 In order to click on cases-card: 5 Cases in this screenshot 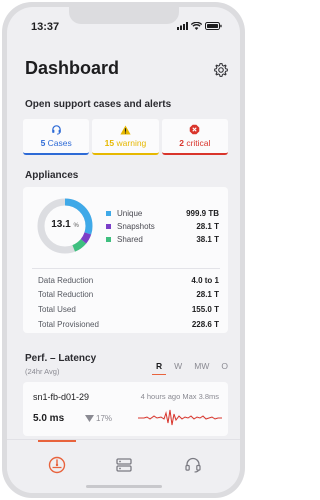, I will do `click(56, 137)`.